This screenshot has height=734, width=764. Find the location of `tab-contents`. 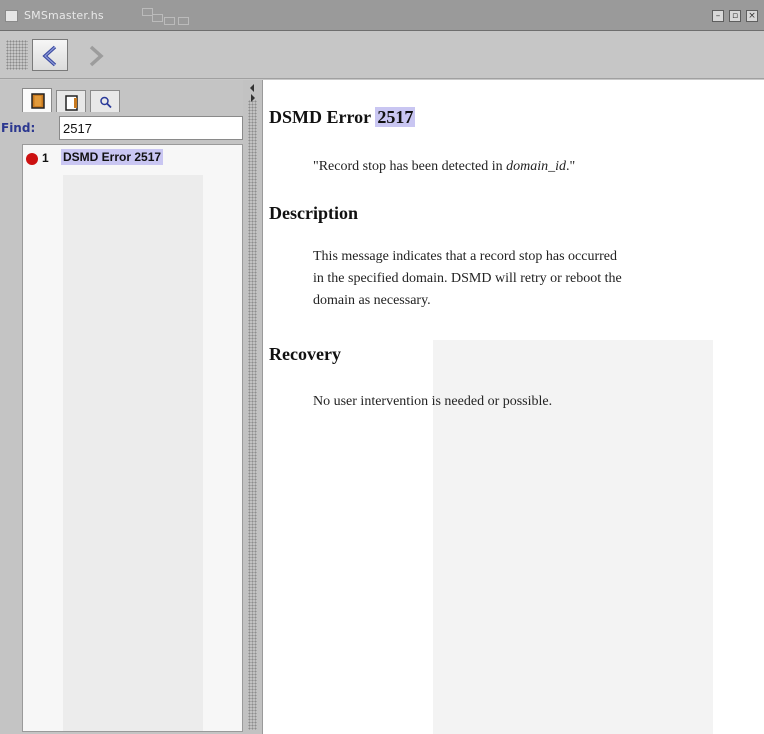

tab-contents is located at coordinates (37, 100).